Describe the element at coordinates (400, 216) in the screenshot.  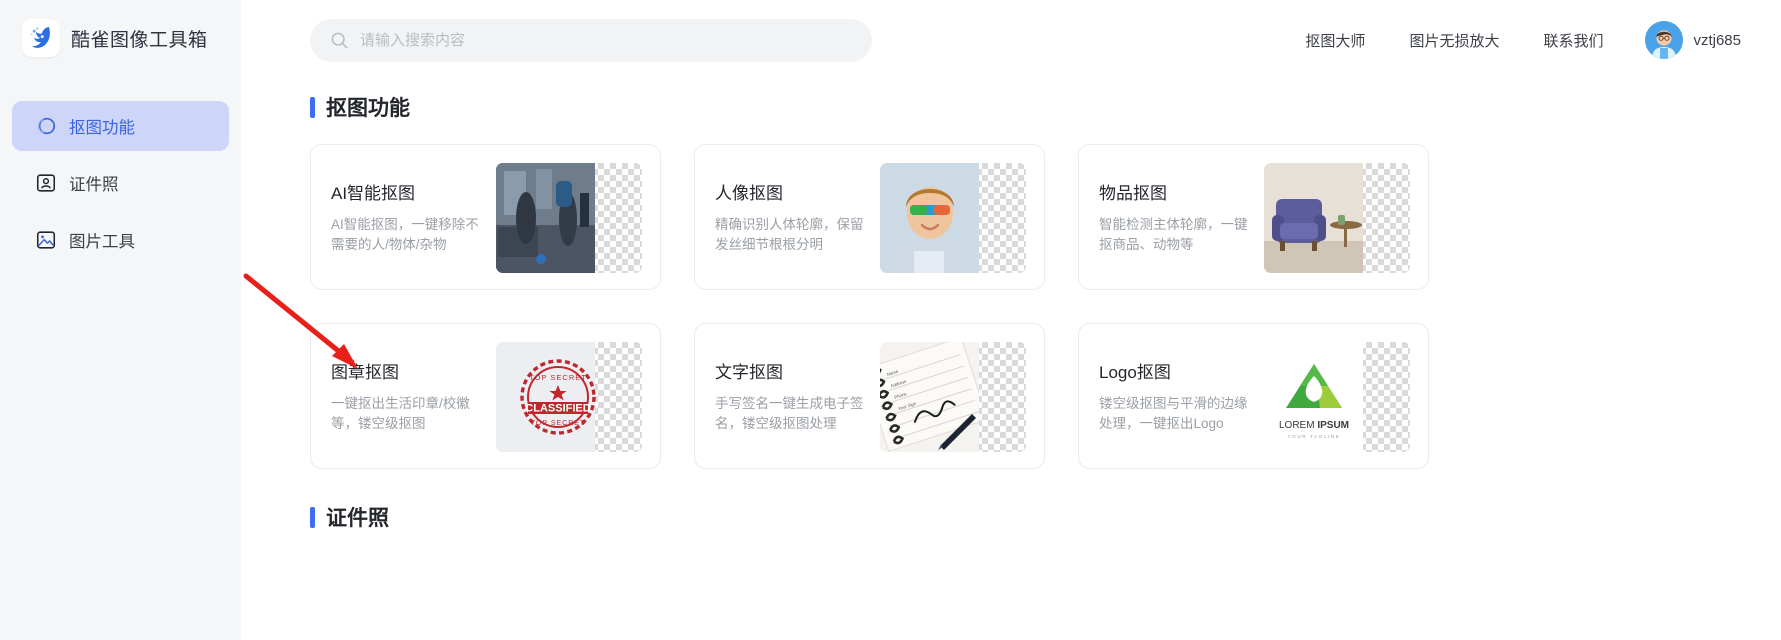
I see `card-text: AI智能抠图 AI智能抠图，一键移除不需要的人/物体/杂物` at that location.